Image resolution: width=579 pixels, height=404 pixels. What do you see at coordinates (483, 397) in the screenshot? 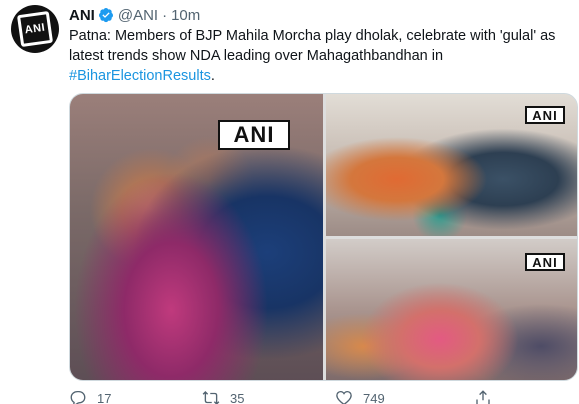
I see `share-icon` at bounding box center [483, 397].